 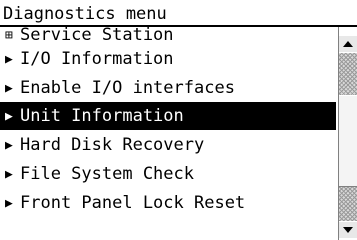 I want to click on scroll-track, so click(x=348, y=137).